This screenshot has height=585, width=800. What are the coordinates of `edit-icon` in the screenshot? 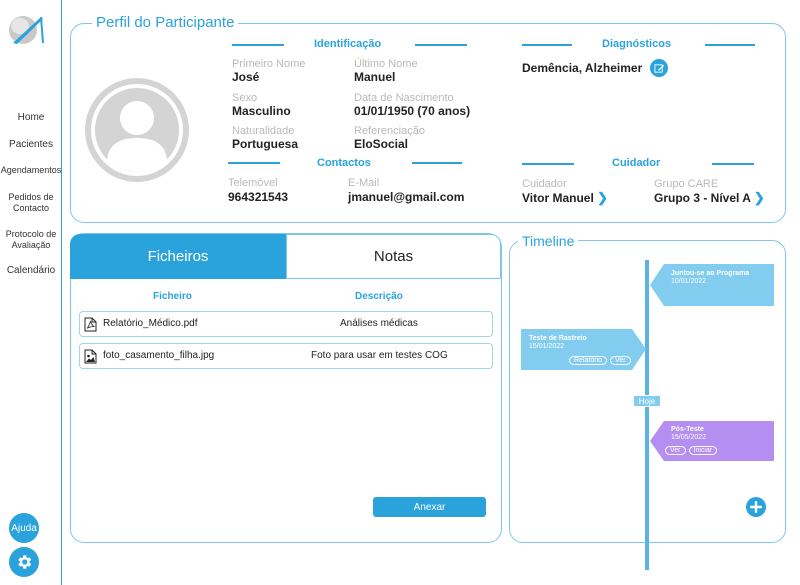 It's located at (658, 68).